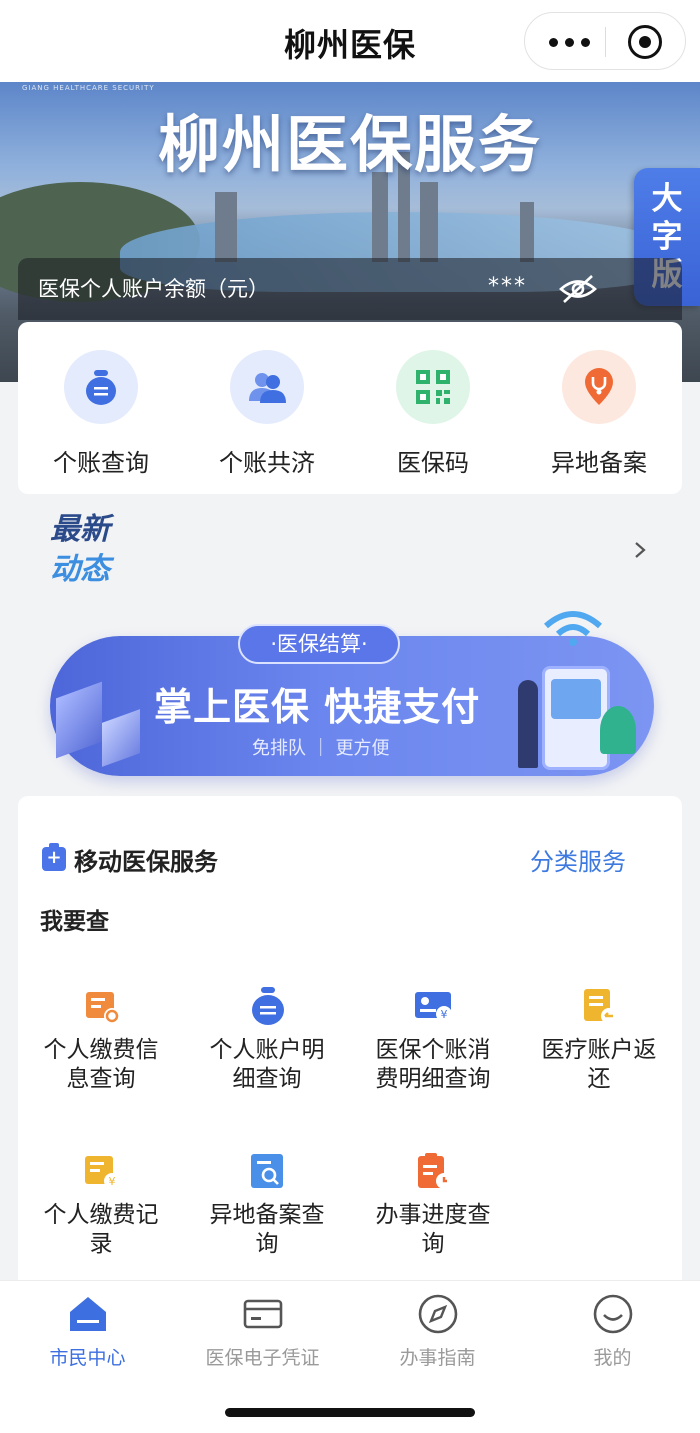 This screenshot has width=700, height=1433. I want to click on promo-tag: ·医保结算·, so click(319, 644).